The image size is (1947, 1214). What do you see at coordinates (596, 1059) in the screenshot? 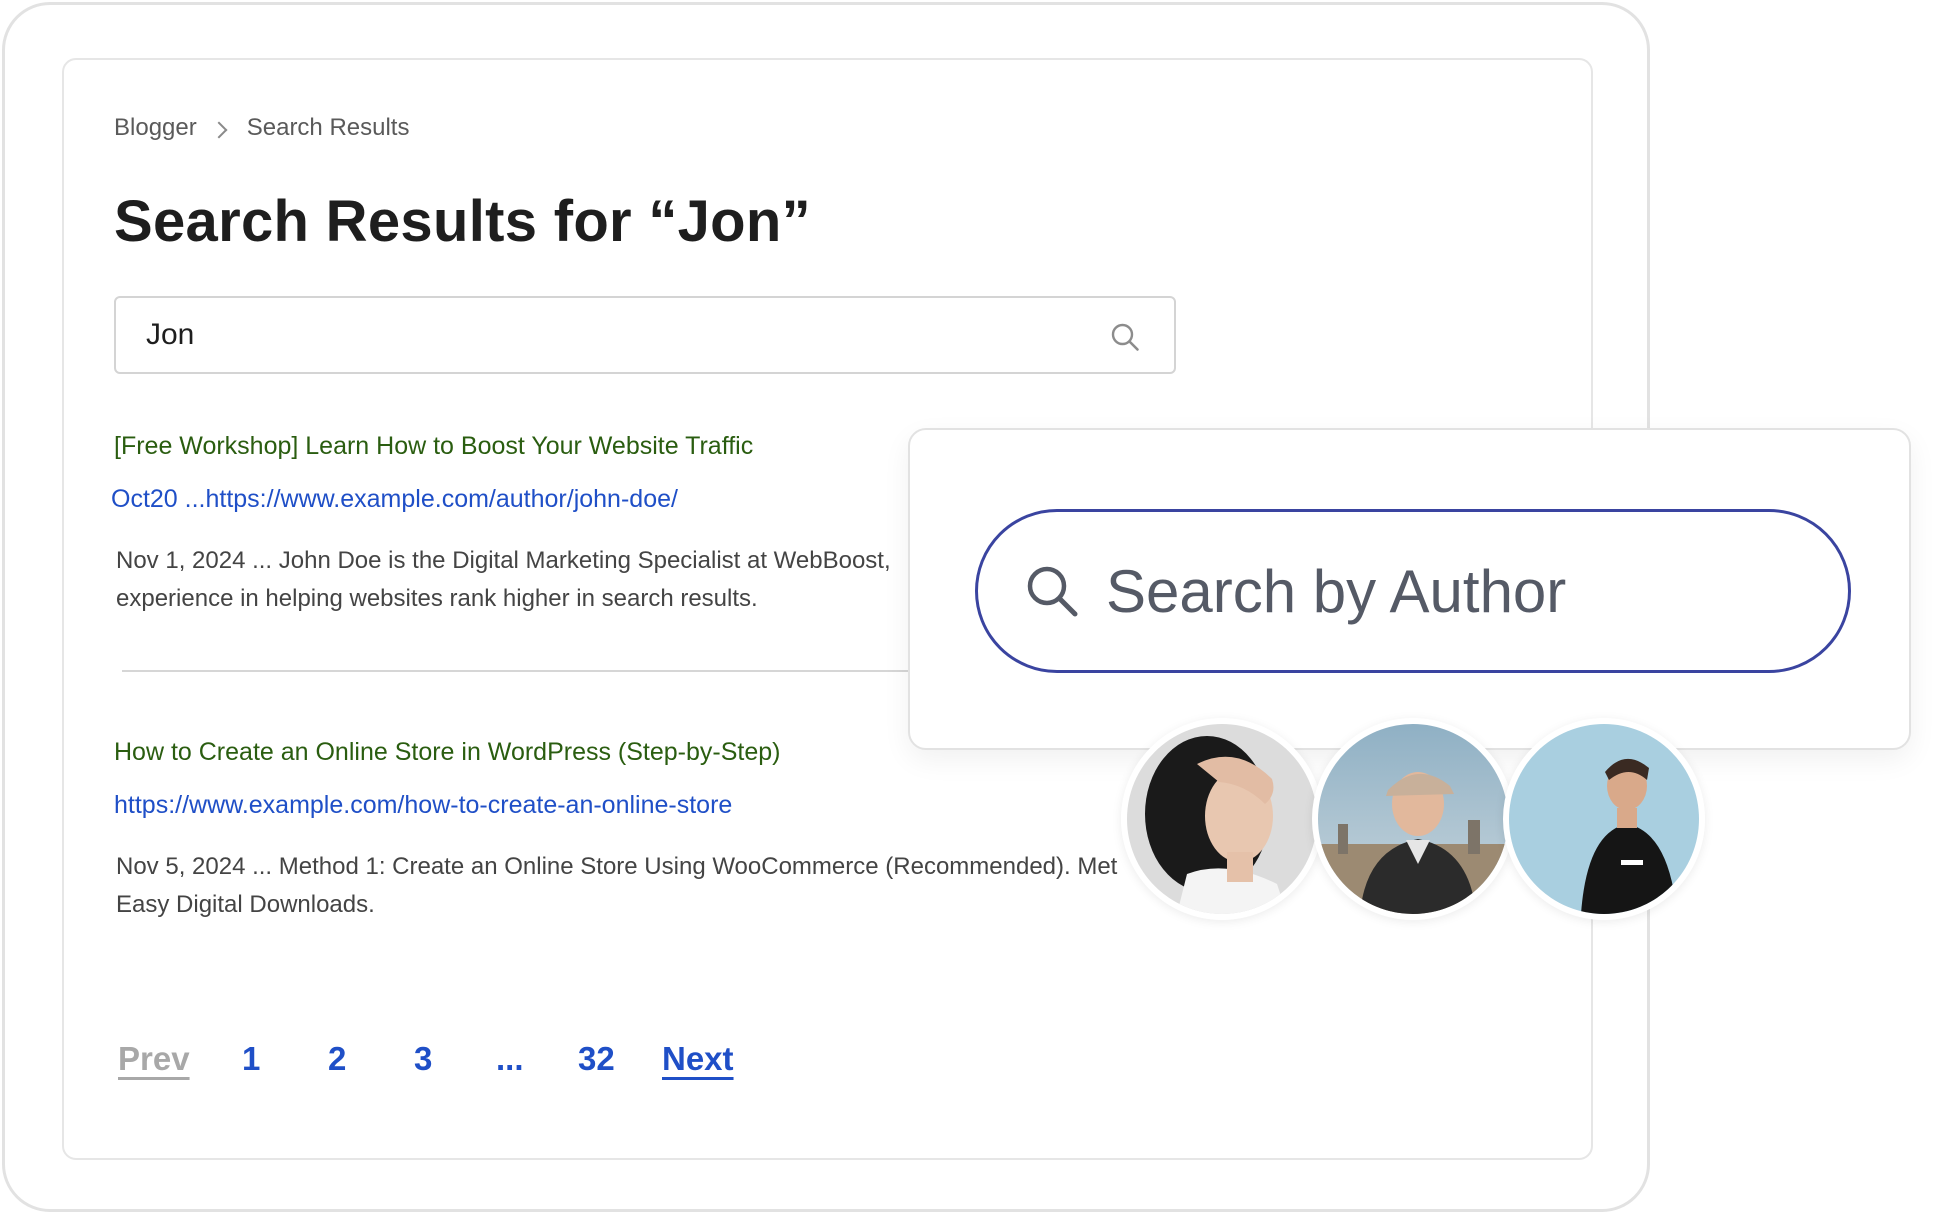
I see `pagination-page-32: 32` at bounding box center [596, 1059].